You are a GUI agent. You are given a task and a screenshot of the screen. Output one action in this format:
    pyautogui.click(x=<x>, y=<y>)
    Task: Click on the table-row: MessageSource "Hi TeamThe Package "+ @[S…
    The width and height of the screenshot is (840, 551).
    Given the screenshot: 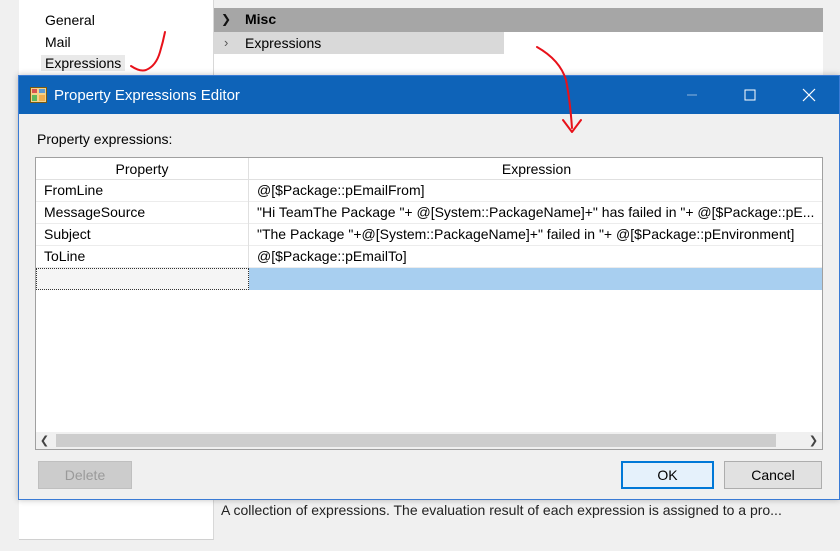 What is the action you would take?
    pyautogui.click(x=429, y=213)
    